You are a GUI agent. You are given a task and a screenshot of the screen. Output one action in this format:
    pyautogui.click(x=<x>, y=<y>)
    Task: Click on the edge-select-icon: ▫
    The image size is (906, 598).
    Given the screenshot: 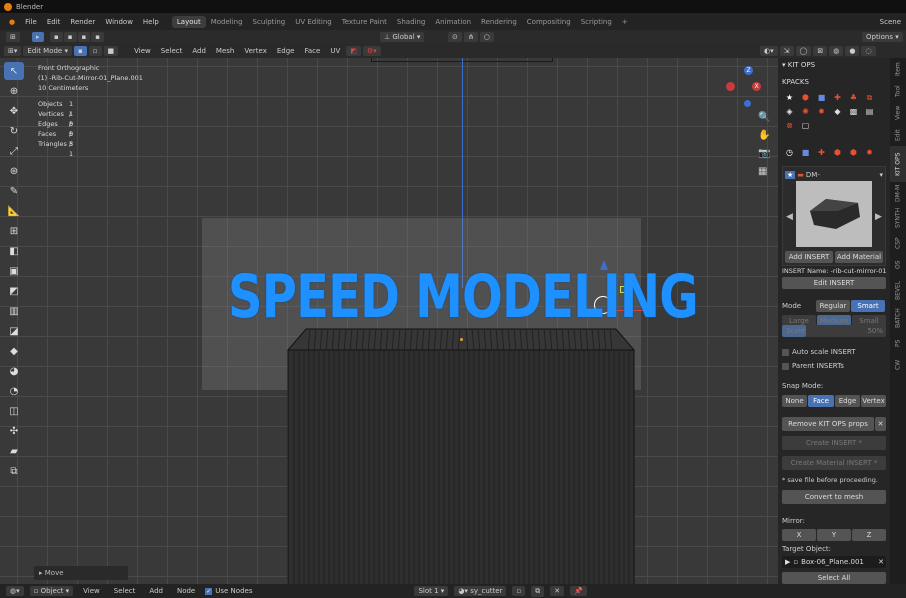 What is the action you would take?
    pyautogui.click(x=95, y=51)
    